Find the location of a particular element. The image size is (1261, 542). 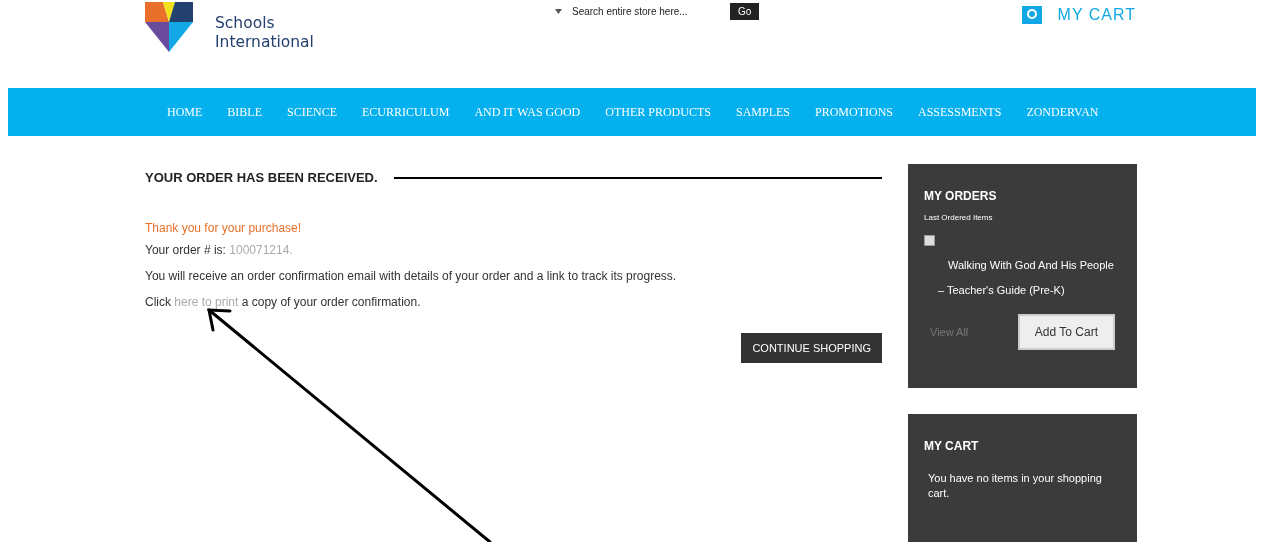

order-label: Your order # is: is located at coordinates (185, 250).